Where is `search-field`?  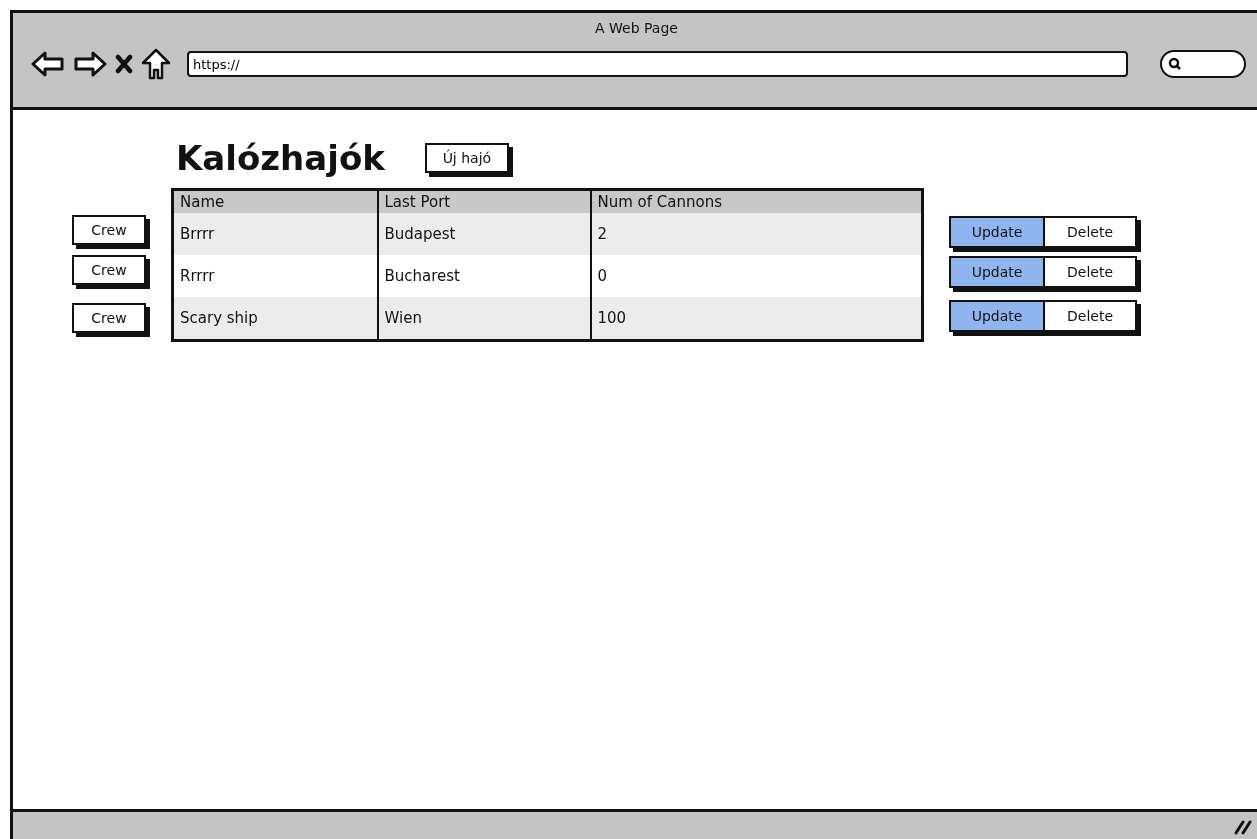 search-field is located at coordinates (1203, 64).